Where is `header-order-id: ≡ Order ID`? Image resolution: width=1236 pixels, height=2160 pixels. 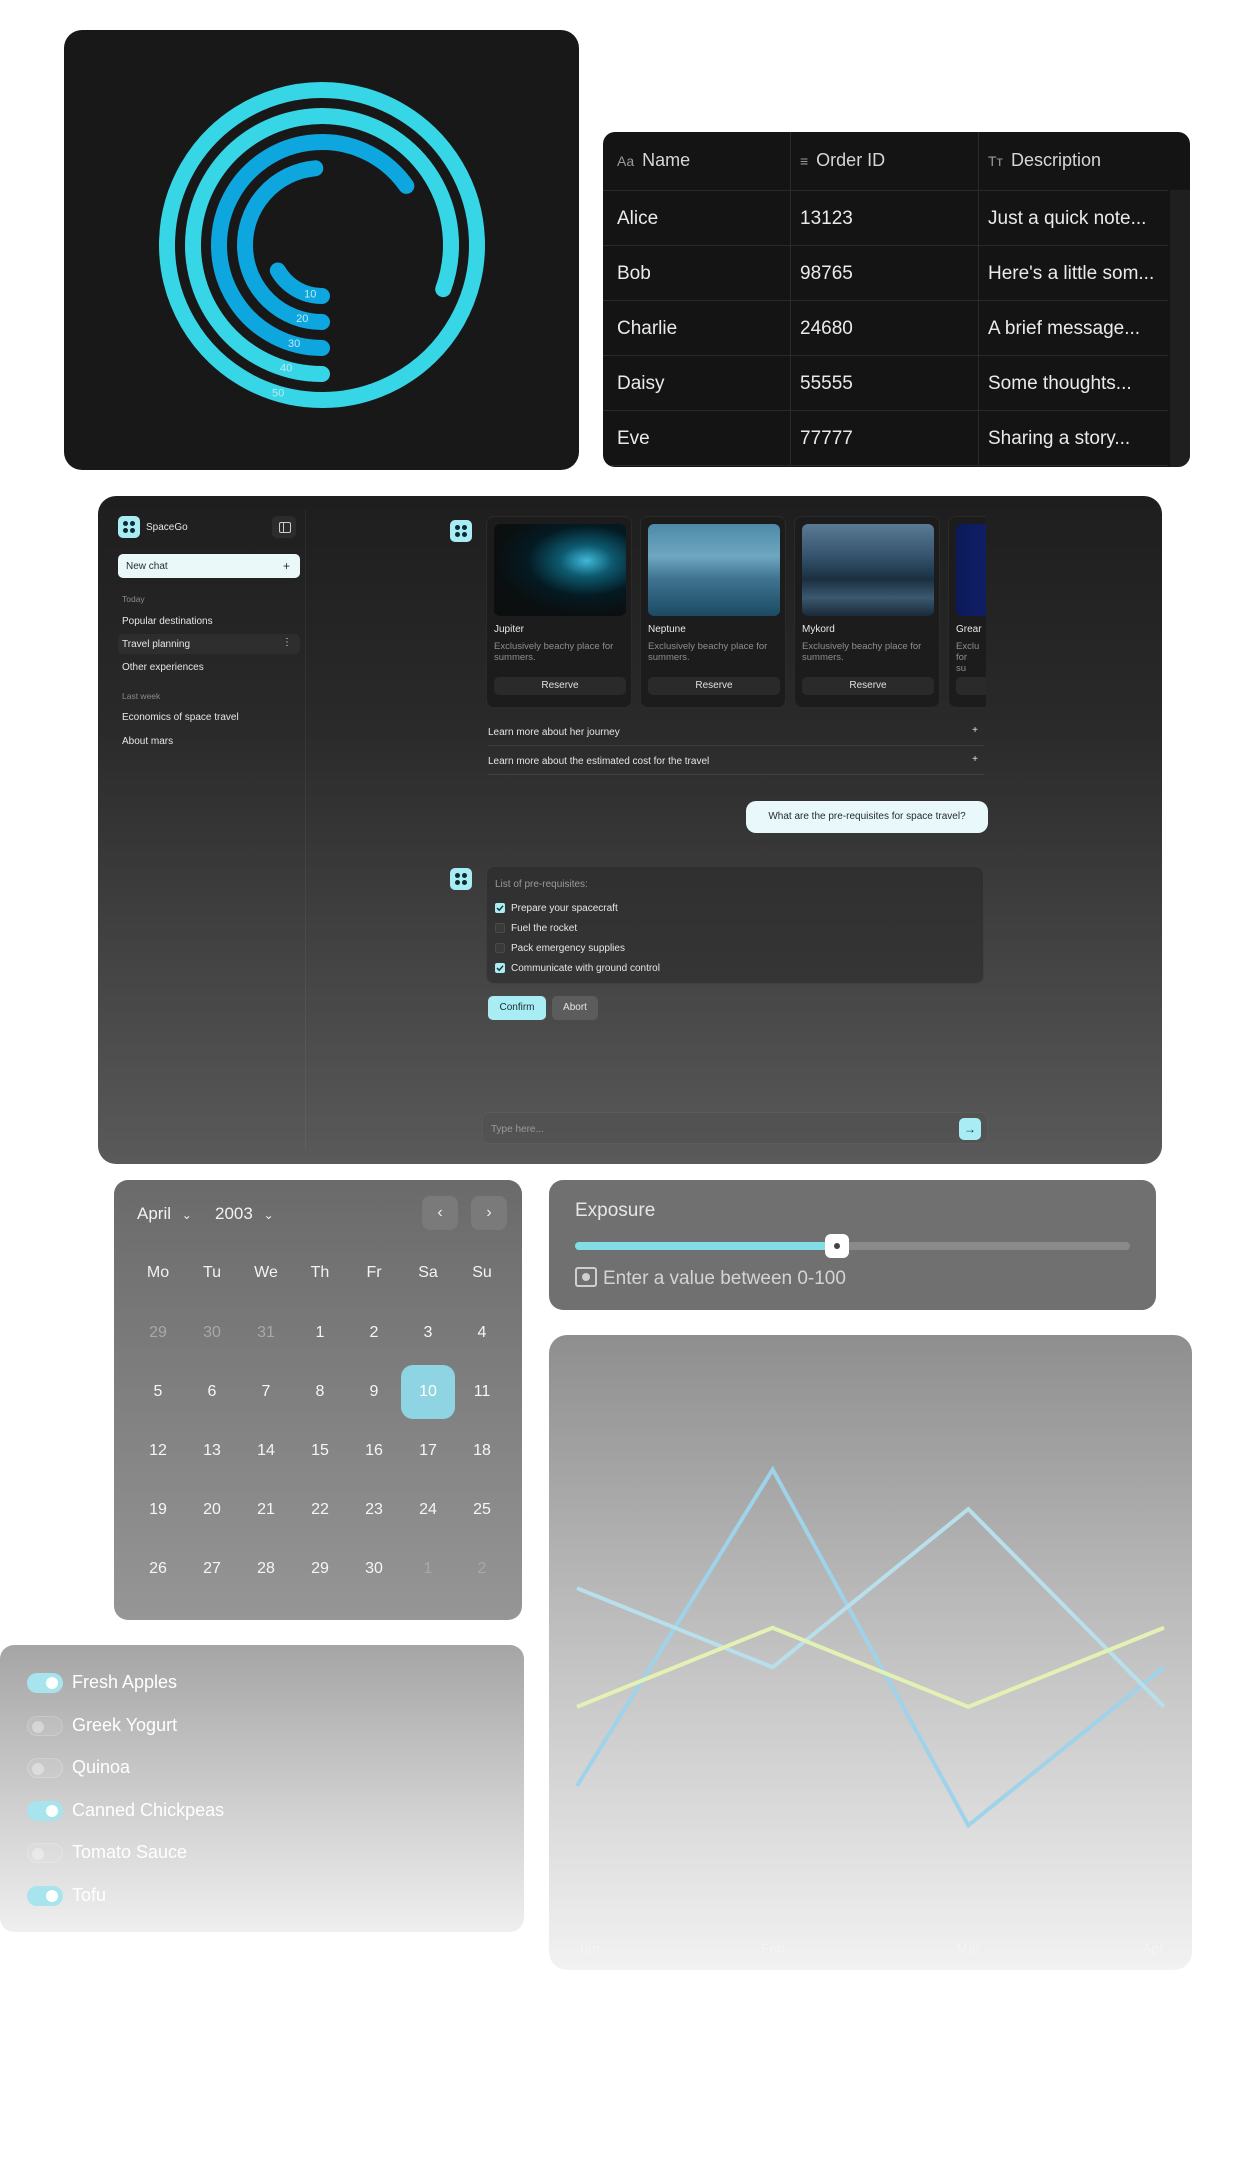 header-order-id: ≡ Order ID is located at coordinates (842, 160).